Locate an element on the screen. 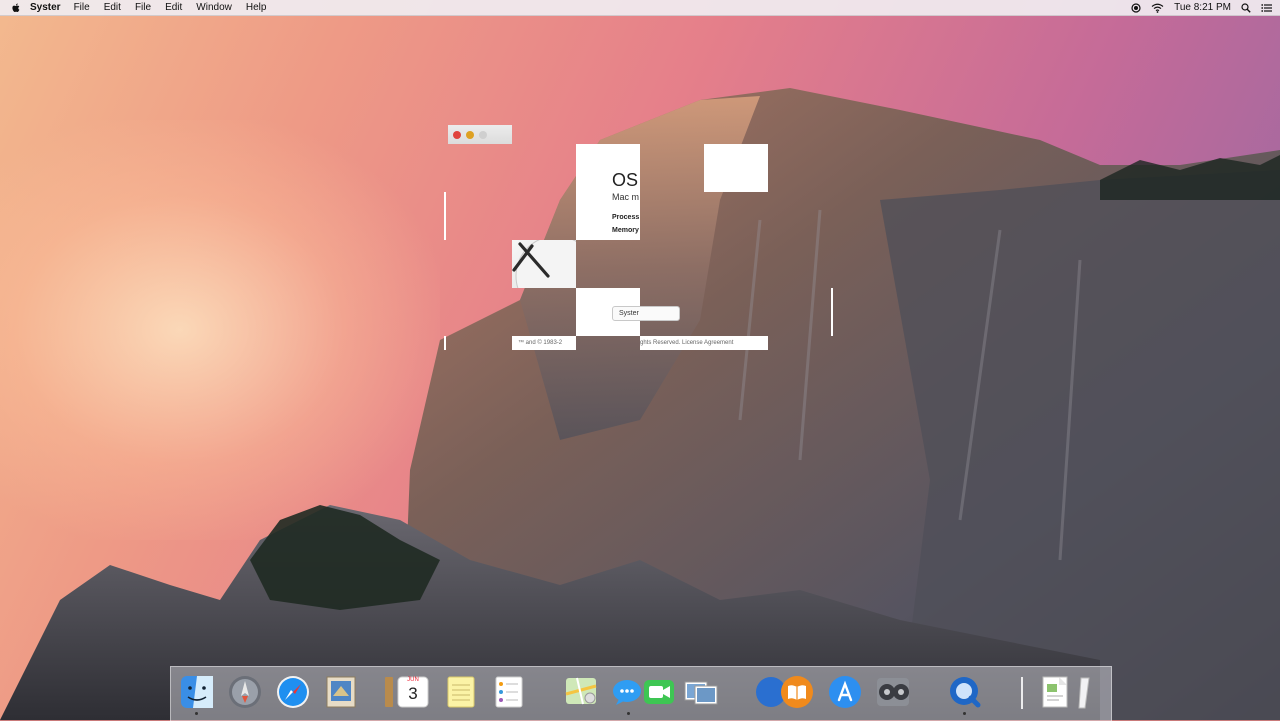  zoom-button is located at coordinates (483, 135).